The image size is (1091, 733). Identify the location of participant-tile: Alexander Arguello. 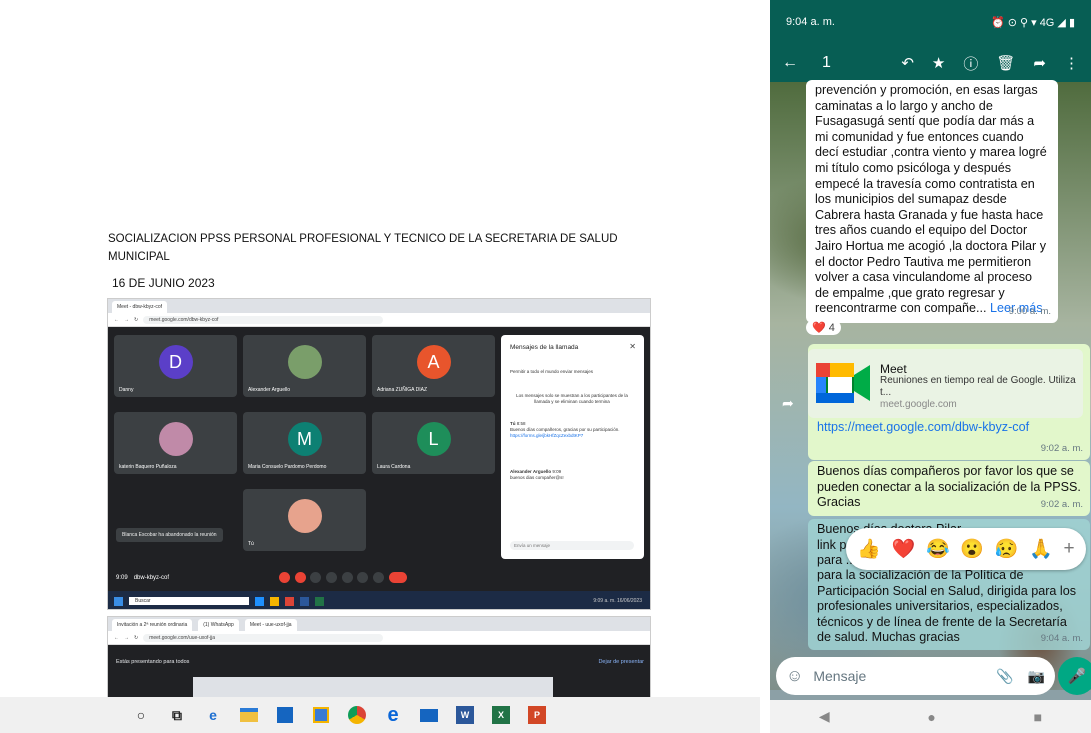
(304, 366).